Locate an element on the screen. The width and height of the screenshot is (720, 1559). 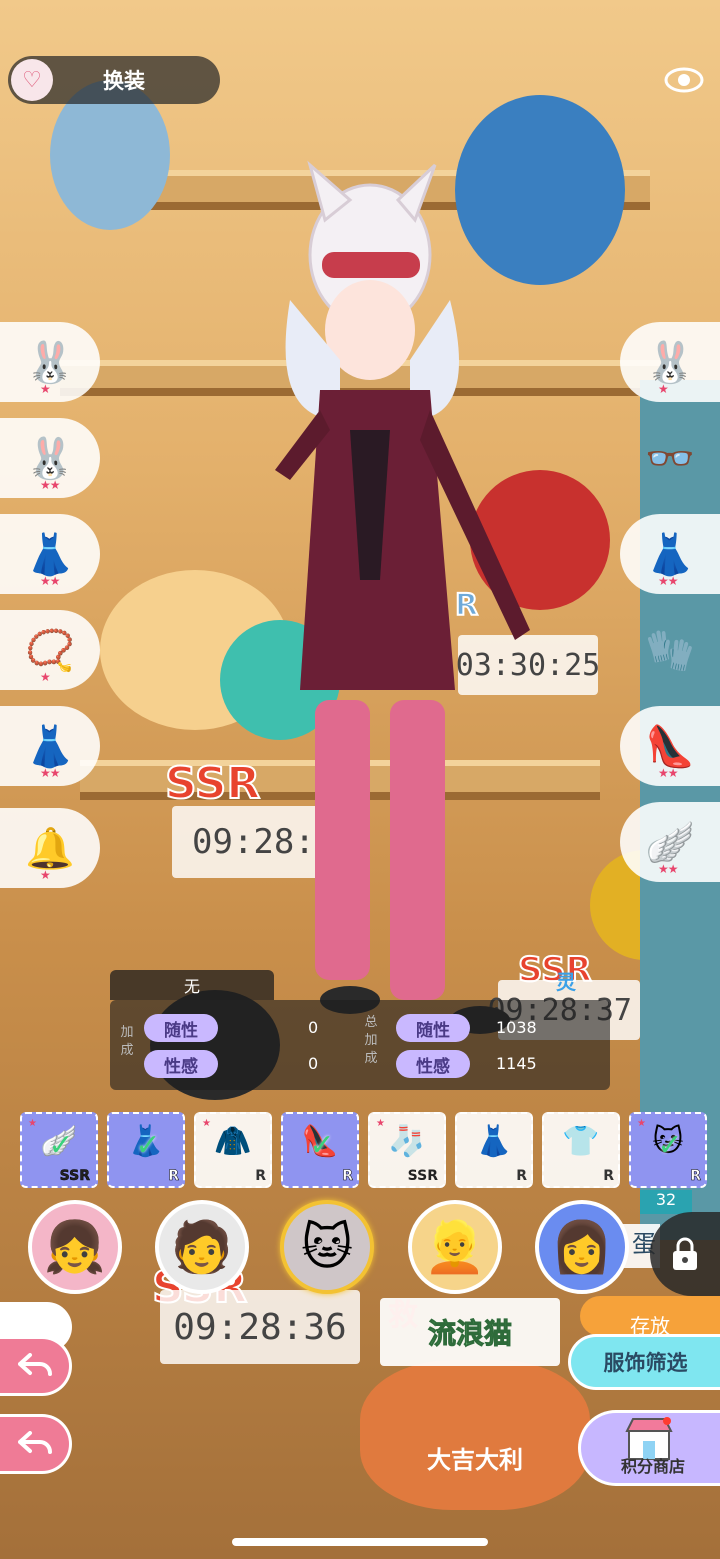
undo-arrow-icon is located at coordinates (34, 1364).